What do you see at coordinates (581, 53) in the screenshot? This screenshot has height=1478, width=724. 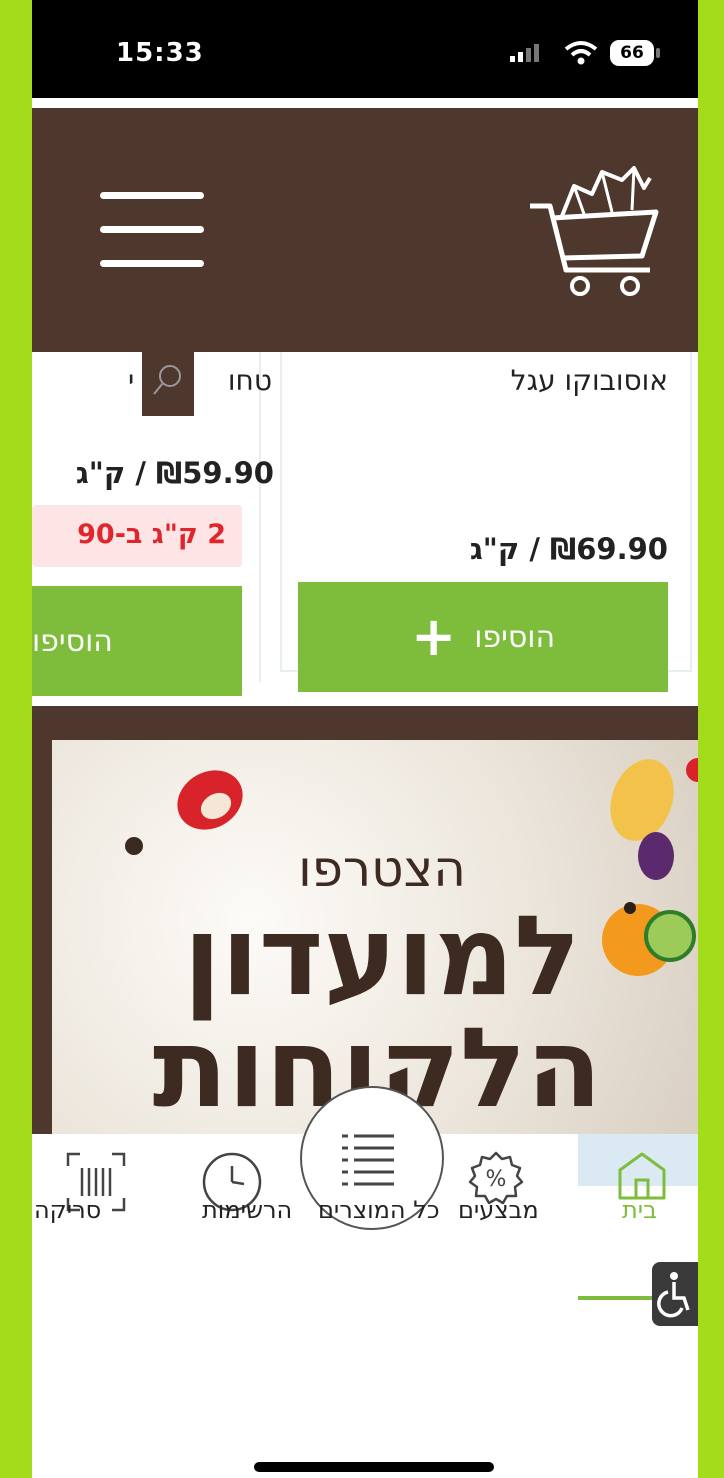 I see `wifi-icon` at bounding box center [581, 53].